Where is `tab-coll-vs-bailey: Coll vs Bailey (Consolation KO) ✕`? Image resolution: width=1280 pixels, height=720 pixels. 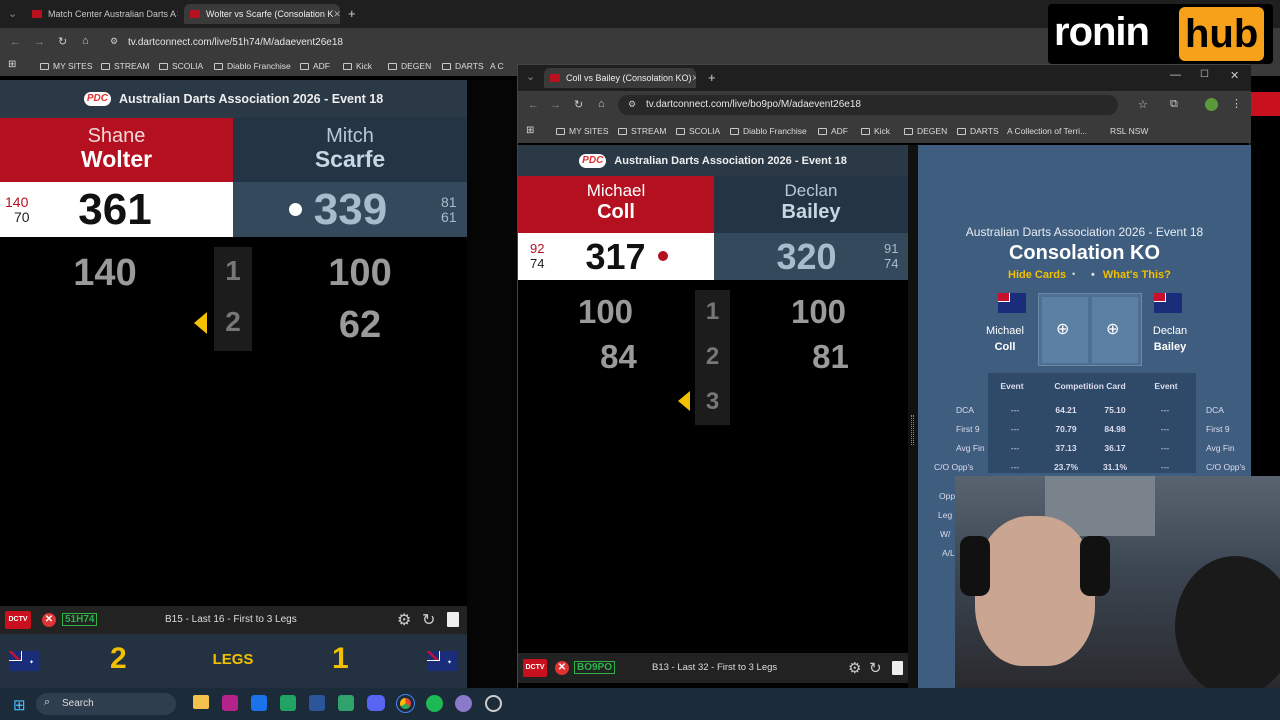
tab-coll-vs-bailey: Coll vs Bailey (Consolation KO) ✕ is located at coordinates (620, 78).